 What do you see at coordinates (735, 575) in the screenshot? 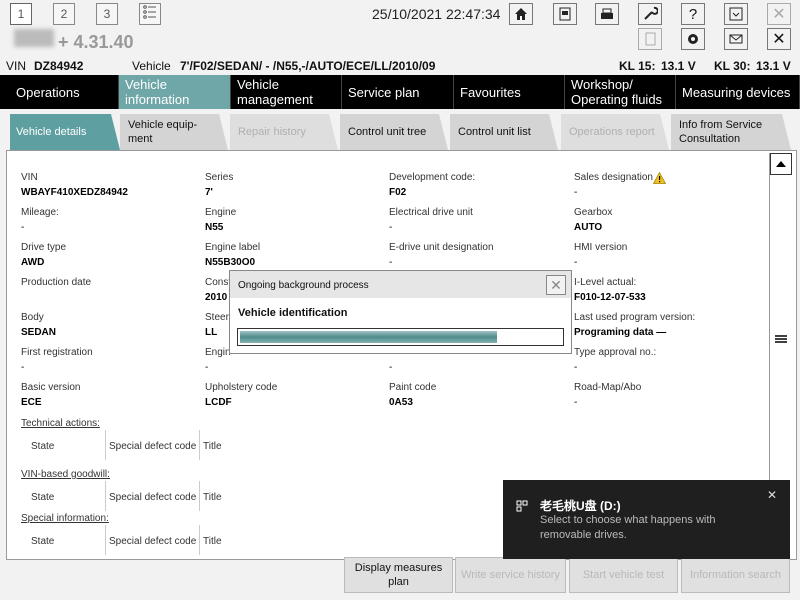
I see `information-search-button: Information search` at bounding box center [735, 575].